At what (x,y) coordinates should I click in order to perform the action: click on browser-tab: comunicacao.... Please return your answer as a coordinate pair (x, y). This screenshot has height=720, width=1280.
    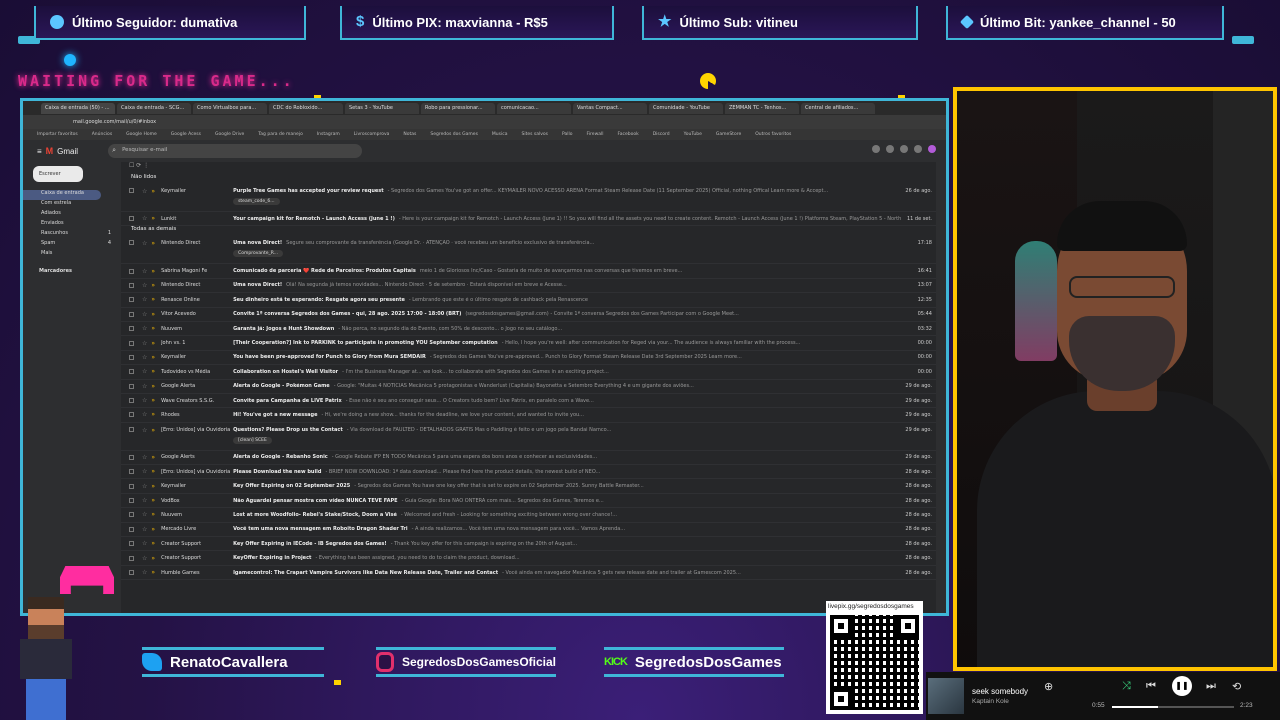
    Looking at the image, I should click on (534, 108).